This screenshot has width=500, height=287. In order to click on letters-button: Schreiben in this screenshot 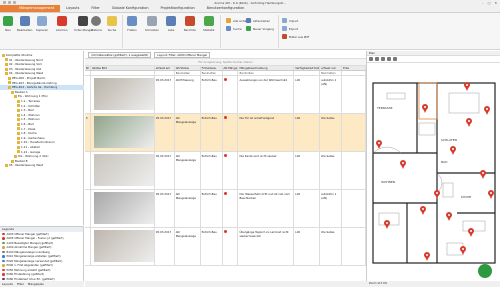, I will do `click(152, 24)`.